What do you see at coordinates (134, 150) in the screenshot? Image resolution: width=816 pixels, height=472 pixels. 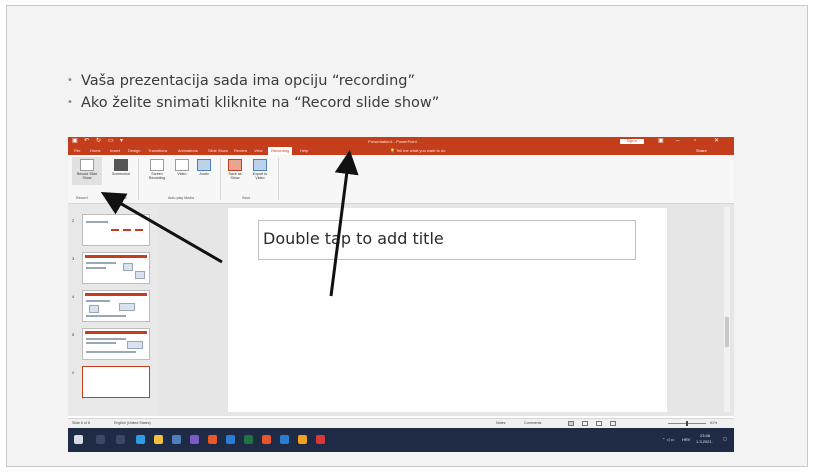 I see `tab-design: Design` at bounding box center [134, 150].